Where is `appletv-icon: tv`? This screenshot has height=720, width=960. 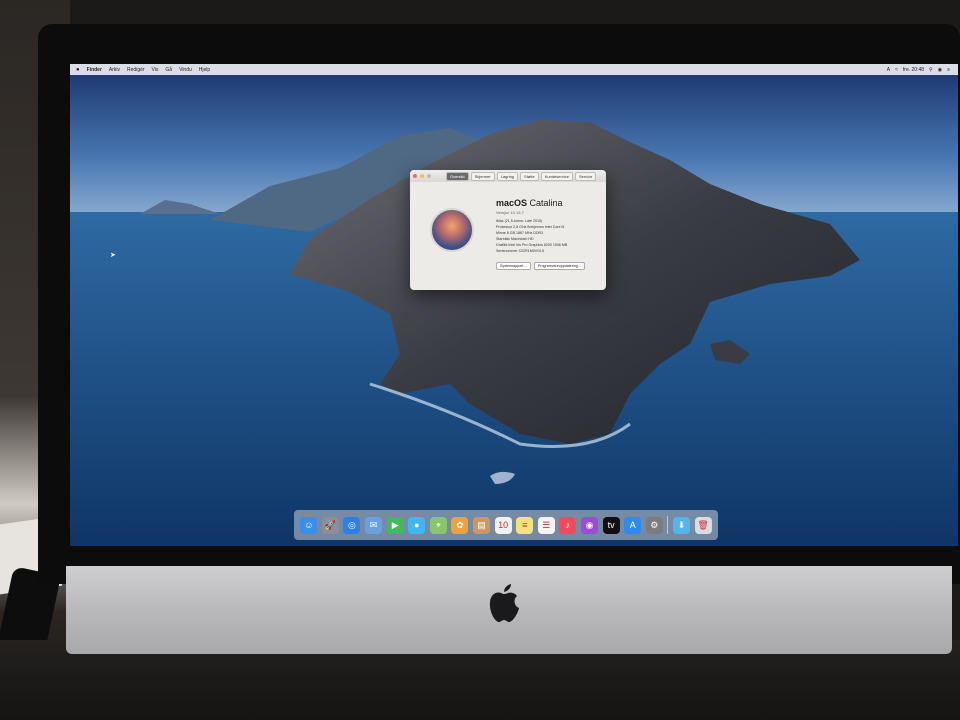
appletv-icon: tv is located at coordinates (611, 525).